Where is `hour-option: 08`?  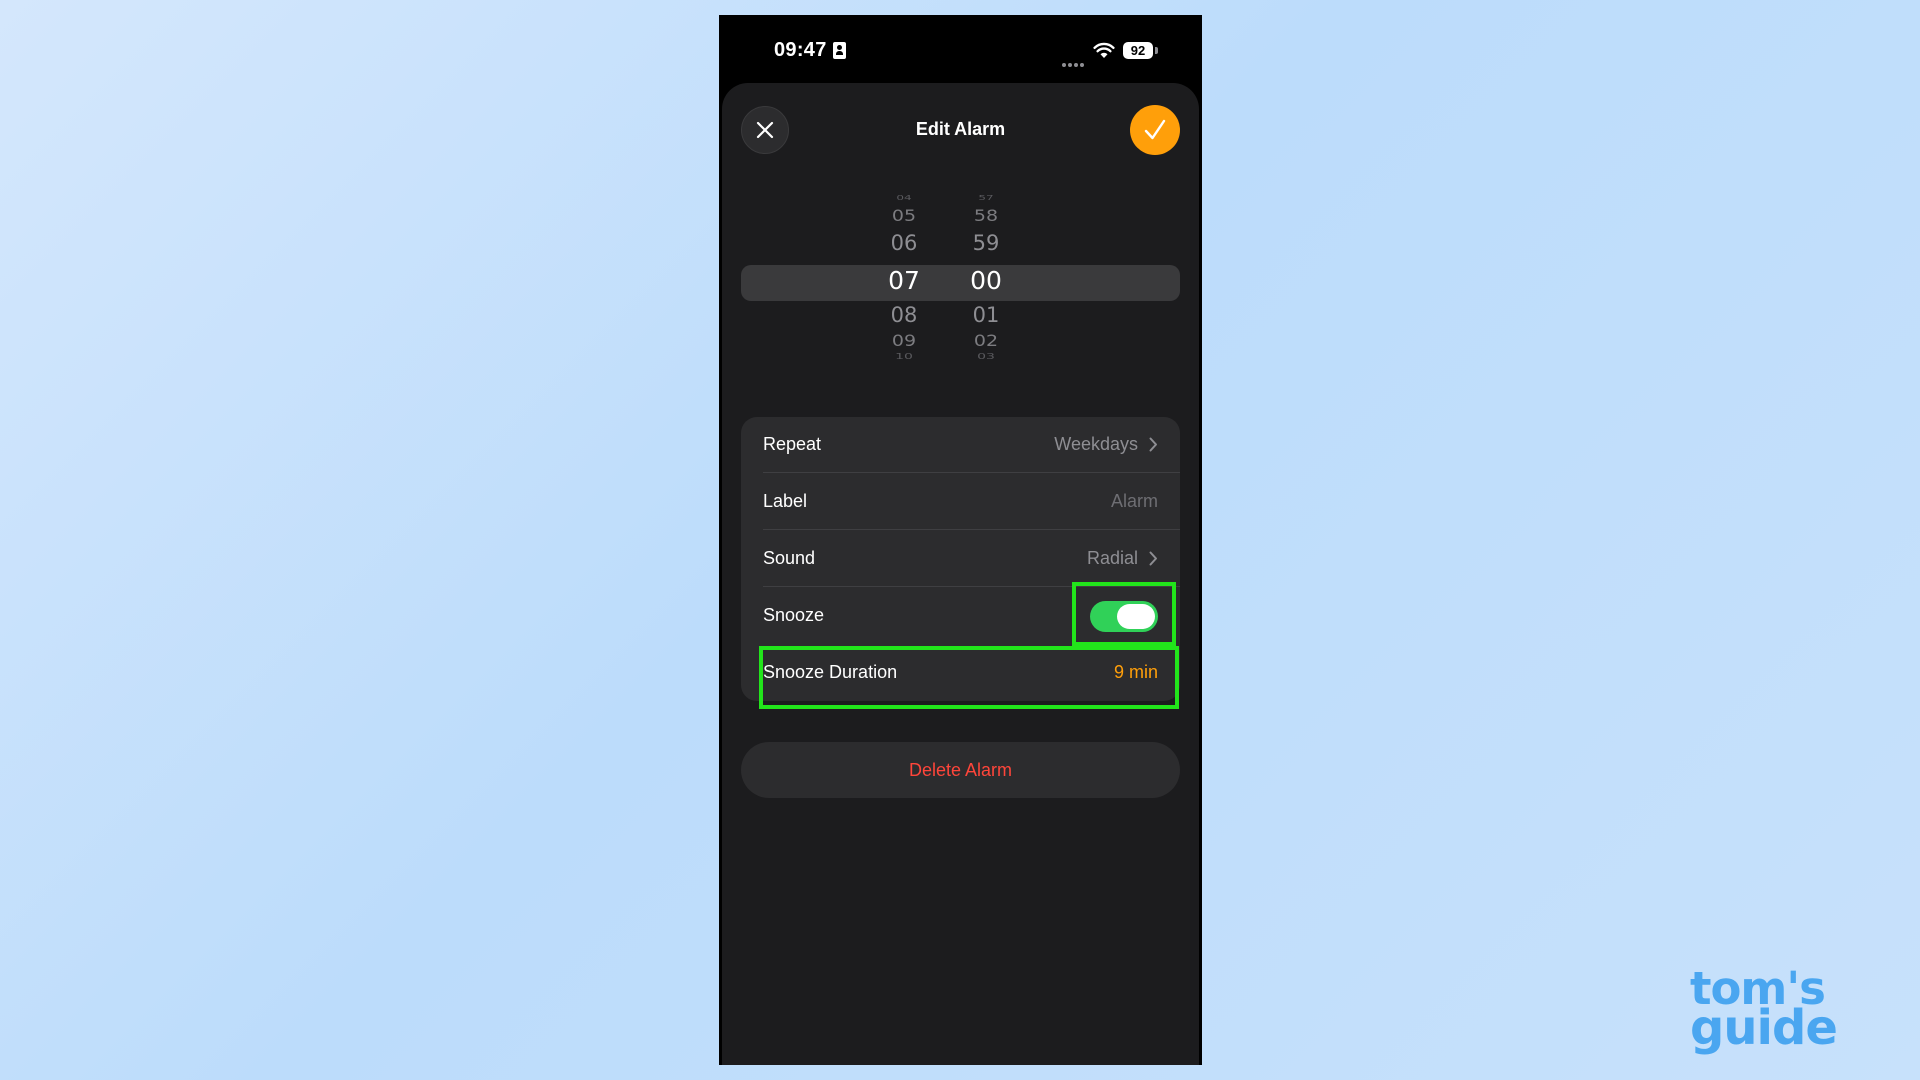
hour-option: 08 is located at coordinates (904, 315).